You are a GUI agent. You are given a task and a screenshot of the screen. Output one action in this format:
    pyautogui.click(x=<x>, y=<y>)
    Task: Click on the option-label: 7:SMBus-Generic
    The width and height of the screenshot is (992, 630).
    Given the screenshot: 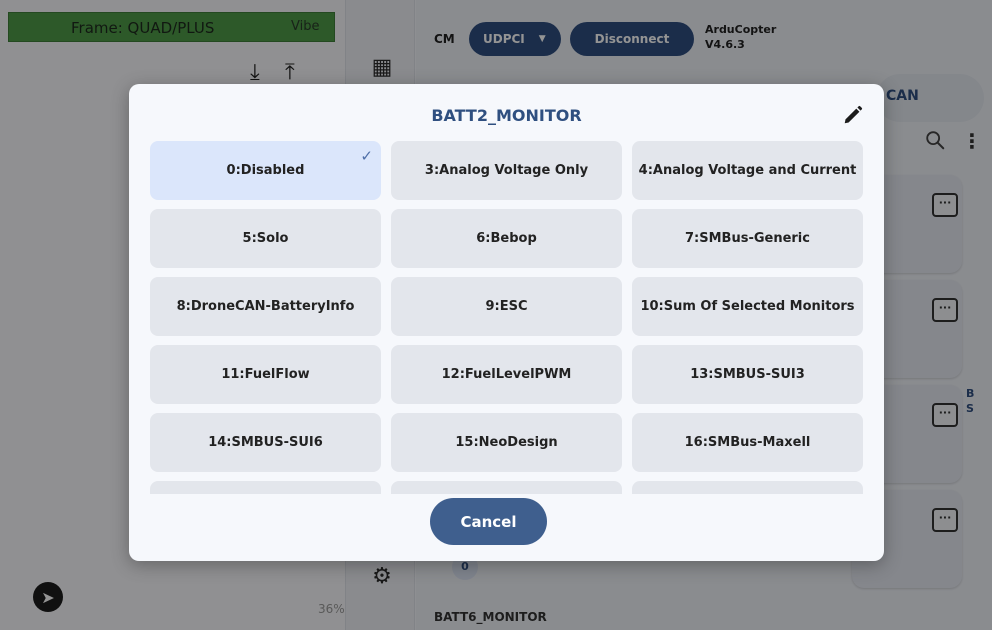 What is the action you would take?
    pyautogui.click(x=747, y=238)
    